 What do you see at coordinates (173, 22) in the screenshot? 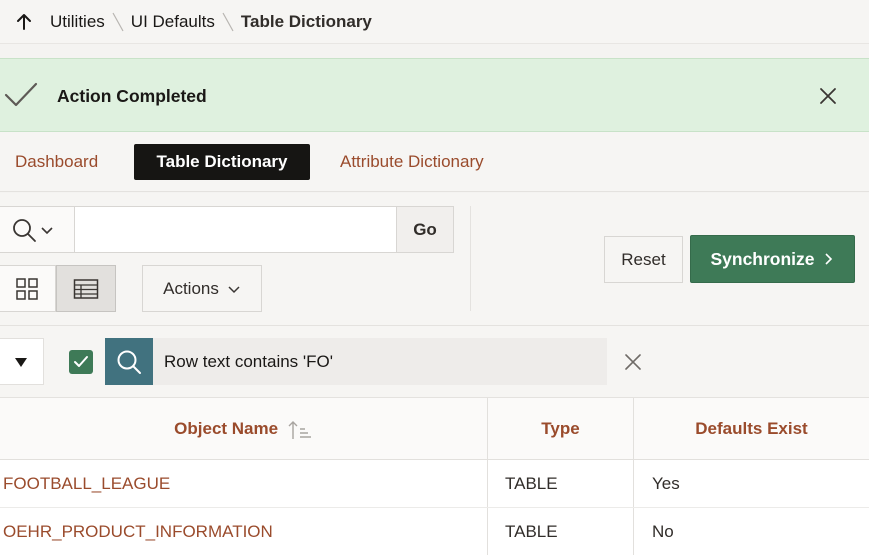
I see `breadcrumb-item-ui-defaults: UI Defaults` at bounding box center [173, 22].